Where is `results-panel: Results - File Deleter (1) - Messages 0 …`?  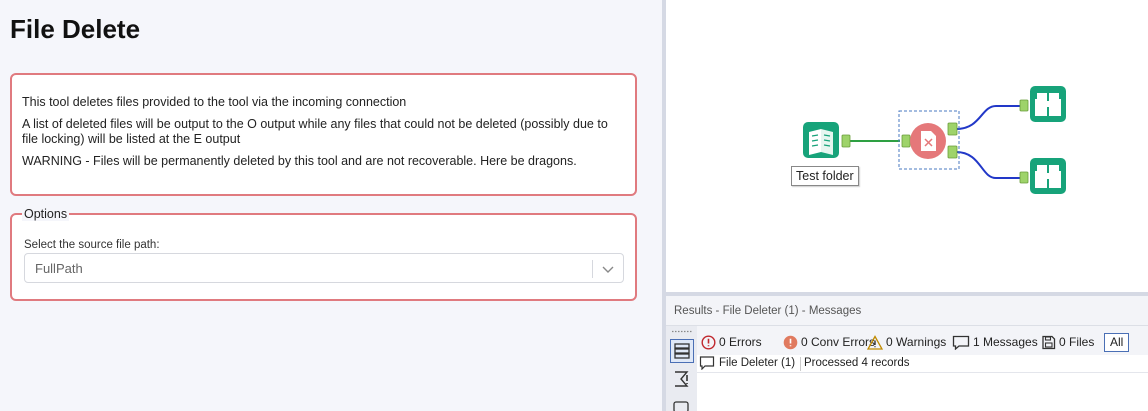
results-panel: Results - File Deleter (1) - Messages 0 … is located at coordinates (907, 353).